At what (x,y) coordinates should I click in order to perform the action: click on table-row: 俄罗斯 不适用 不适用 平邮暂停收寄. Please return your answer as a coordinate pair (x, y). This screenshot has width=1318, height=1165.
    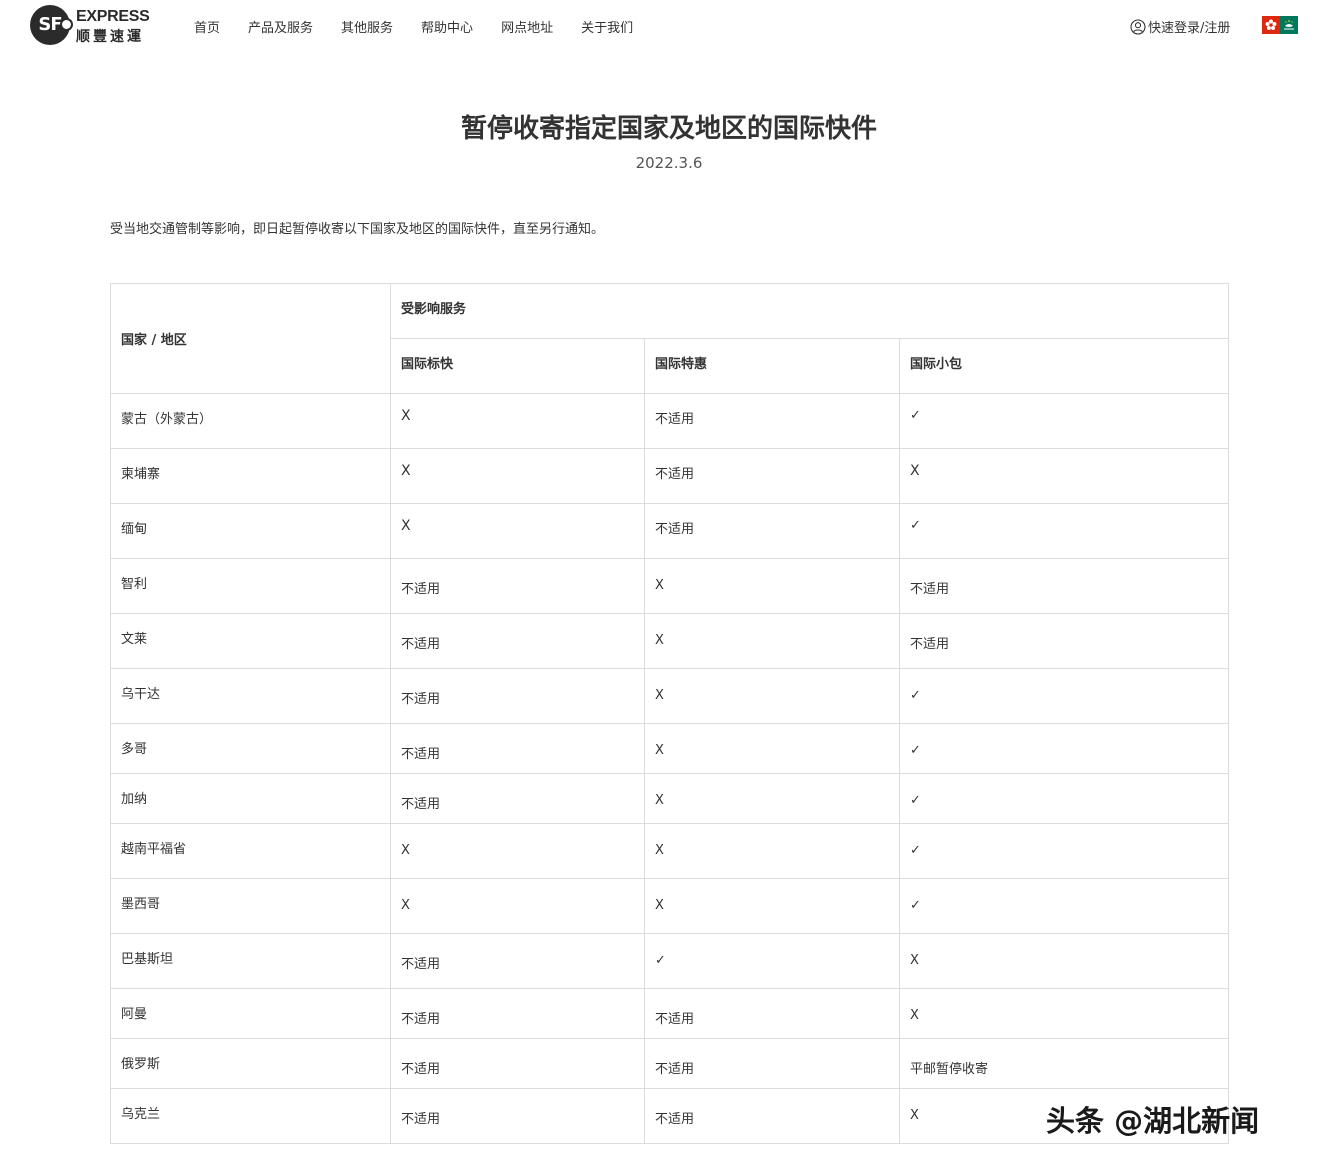
    Looking at the image, I should click on (669, 1063).